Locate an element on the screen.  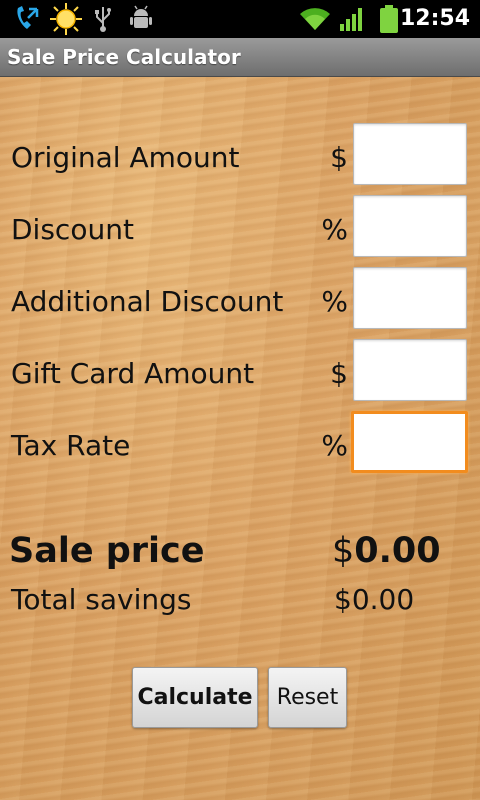
gift-card-amount-input is located at coordinates (410, 370).